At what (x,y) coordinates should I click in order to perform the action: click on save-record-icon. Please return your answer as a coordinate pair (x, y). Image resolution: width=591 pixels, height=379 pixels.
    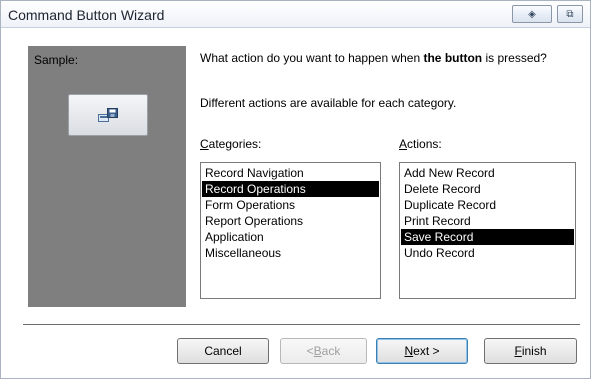
    Looking at the image, I should click on (108, 115).